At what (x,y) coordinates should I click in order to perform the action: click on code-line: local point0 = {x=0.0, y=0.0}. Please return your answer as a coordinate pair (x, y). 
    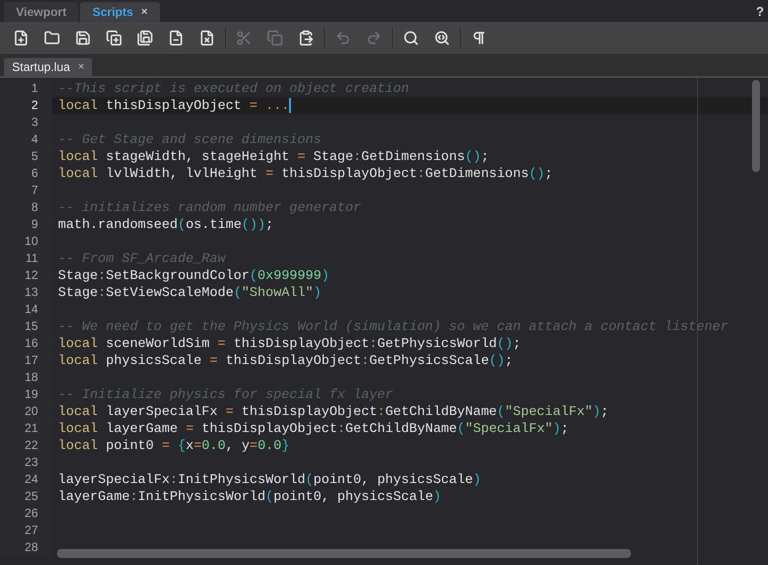
    Looking at the image, I should click on (174, 445).